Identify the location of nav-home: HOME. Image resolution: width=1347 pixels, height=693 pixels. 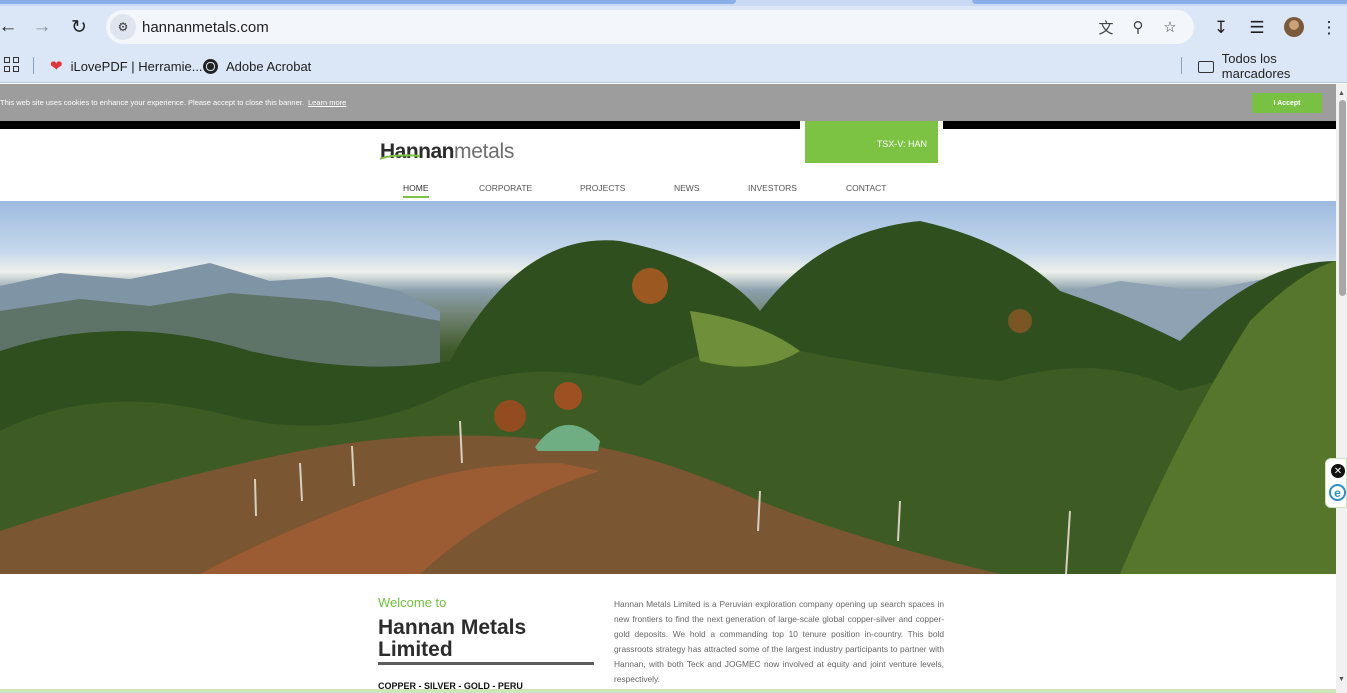
(416, 190).